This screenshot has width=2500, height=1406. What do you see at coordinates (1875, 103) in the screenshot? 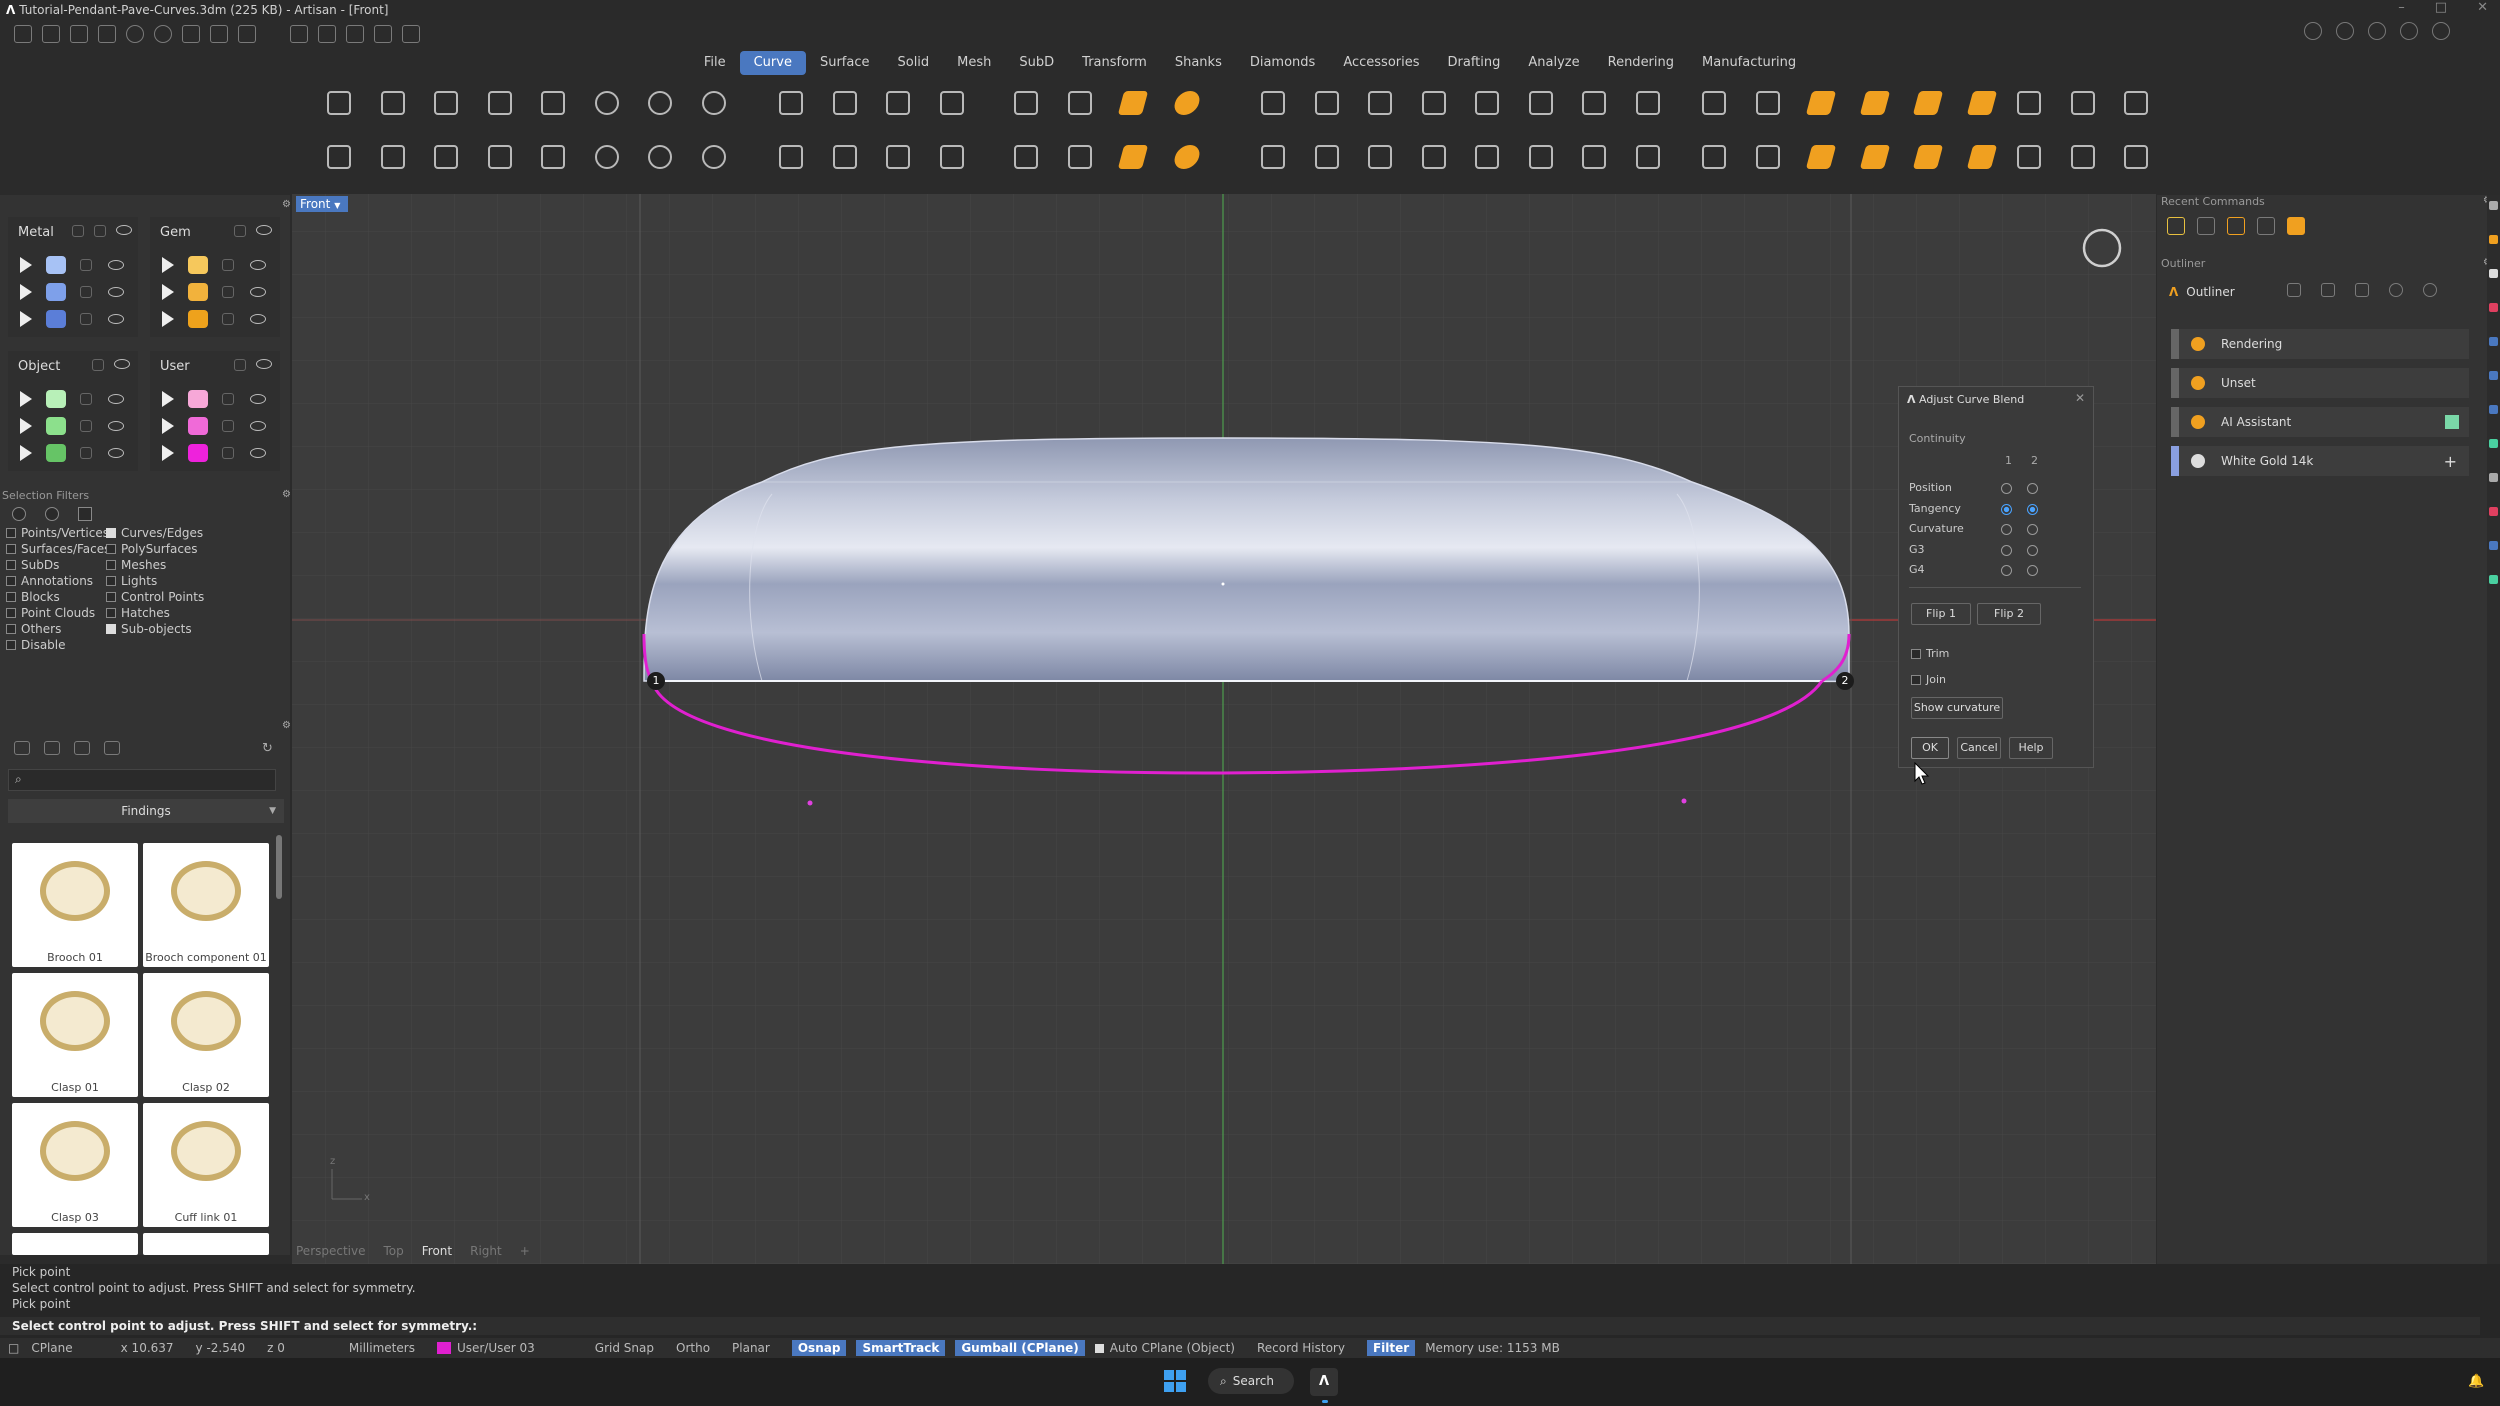
I see `gem-b-tool-button` at bounding box center [1875, 103].